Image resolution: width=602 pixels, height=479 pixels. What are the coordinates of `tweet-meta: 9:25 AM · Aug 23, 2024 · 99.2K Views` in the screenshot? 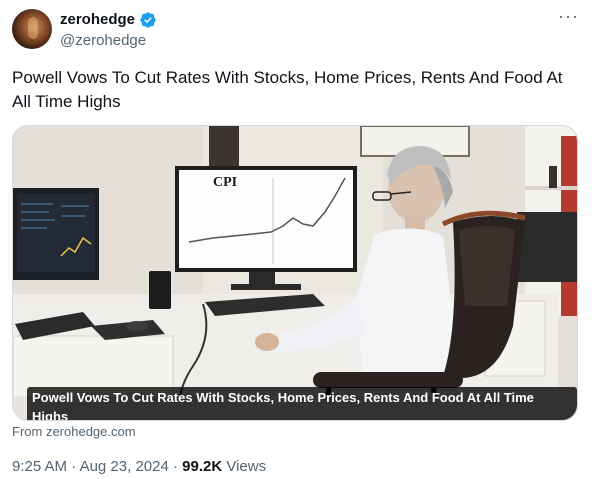 It's located at (139, 467).